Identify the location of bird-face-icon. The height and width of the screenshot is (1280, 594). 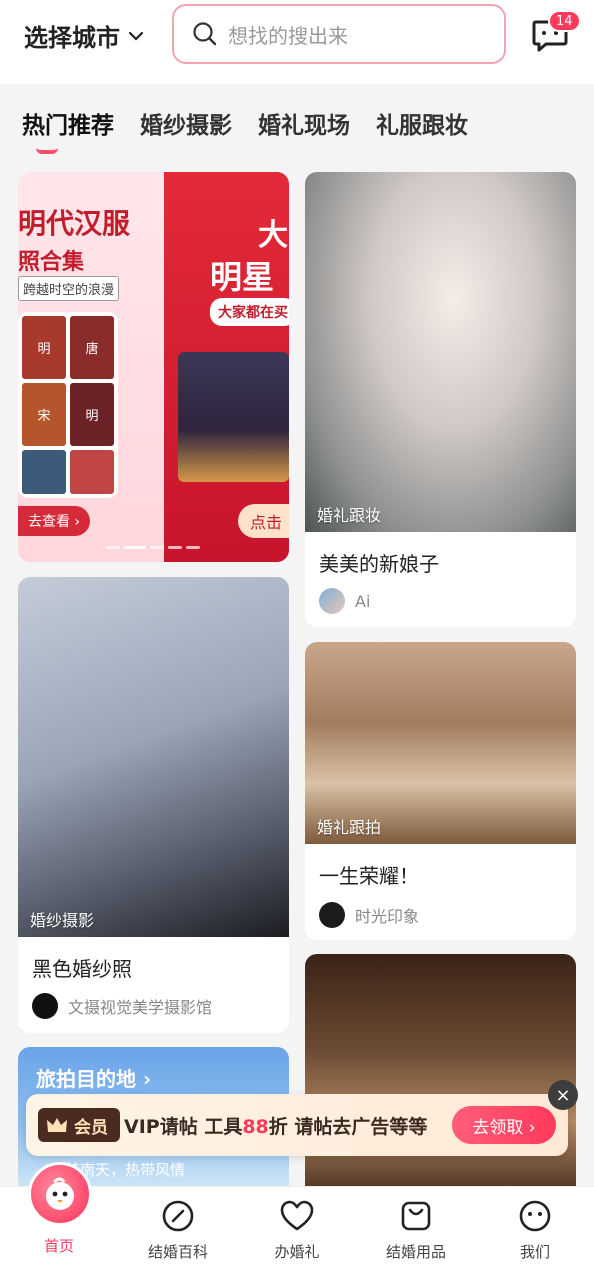
(60, 1193).